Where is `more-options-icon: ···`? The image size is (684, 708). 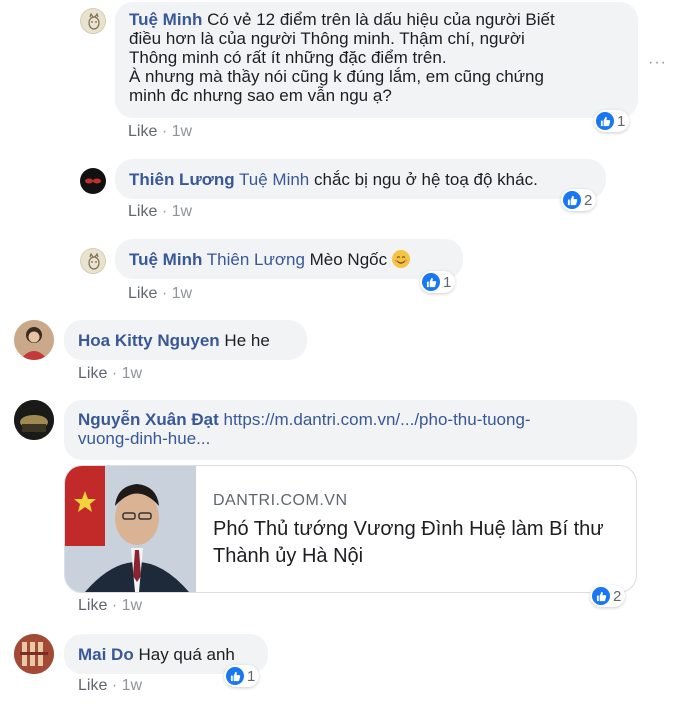 more-options-icon: ··· is located at coordinates (657, 63).